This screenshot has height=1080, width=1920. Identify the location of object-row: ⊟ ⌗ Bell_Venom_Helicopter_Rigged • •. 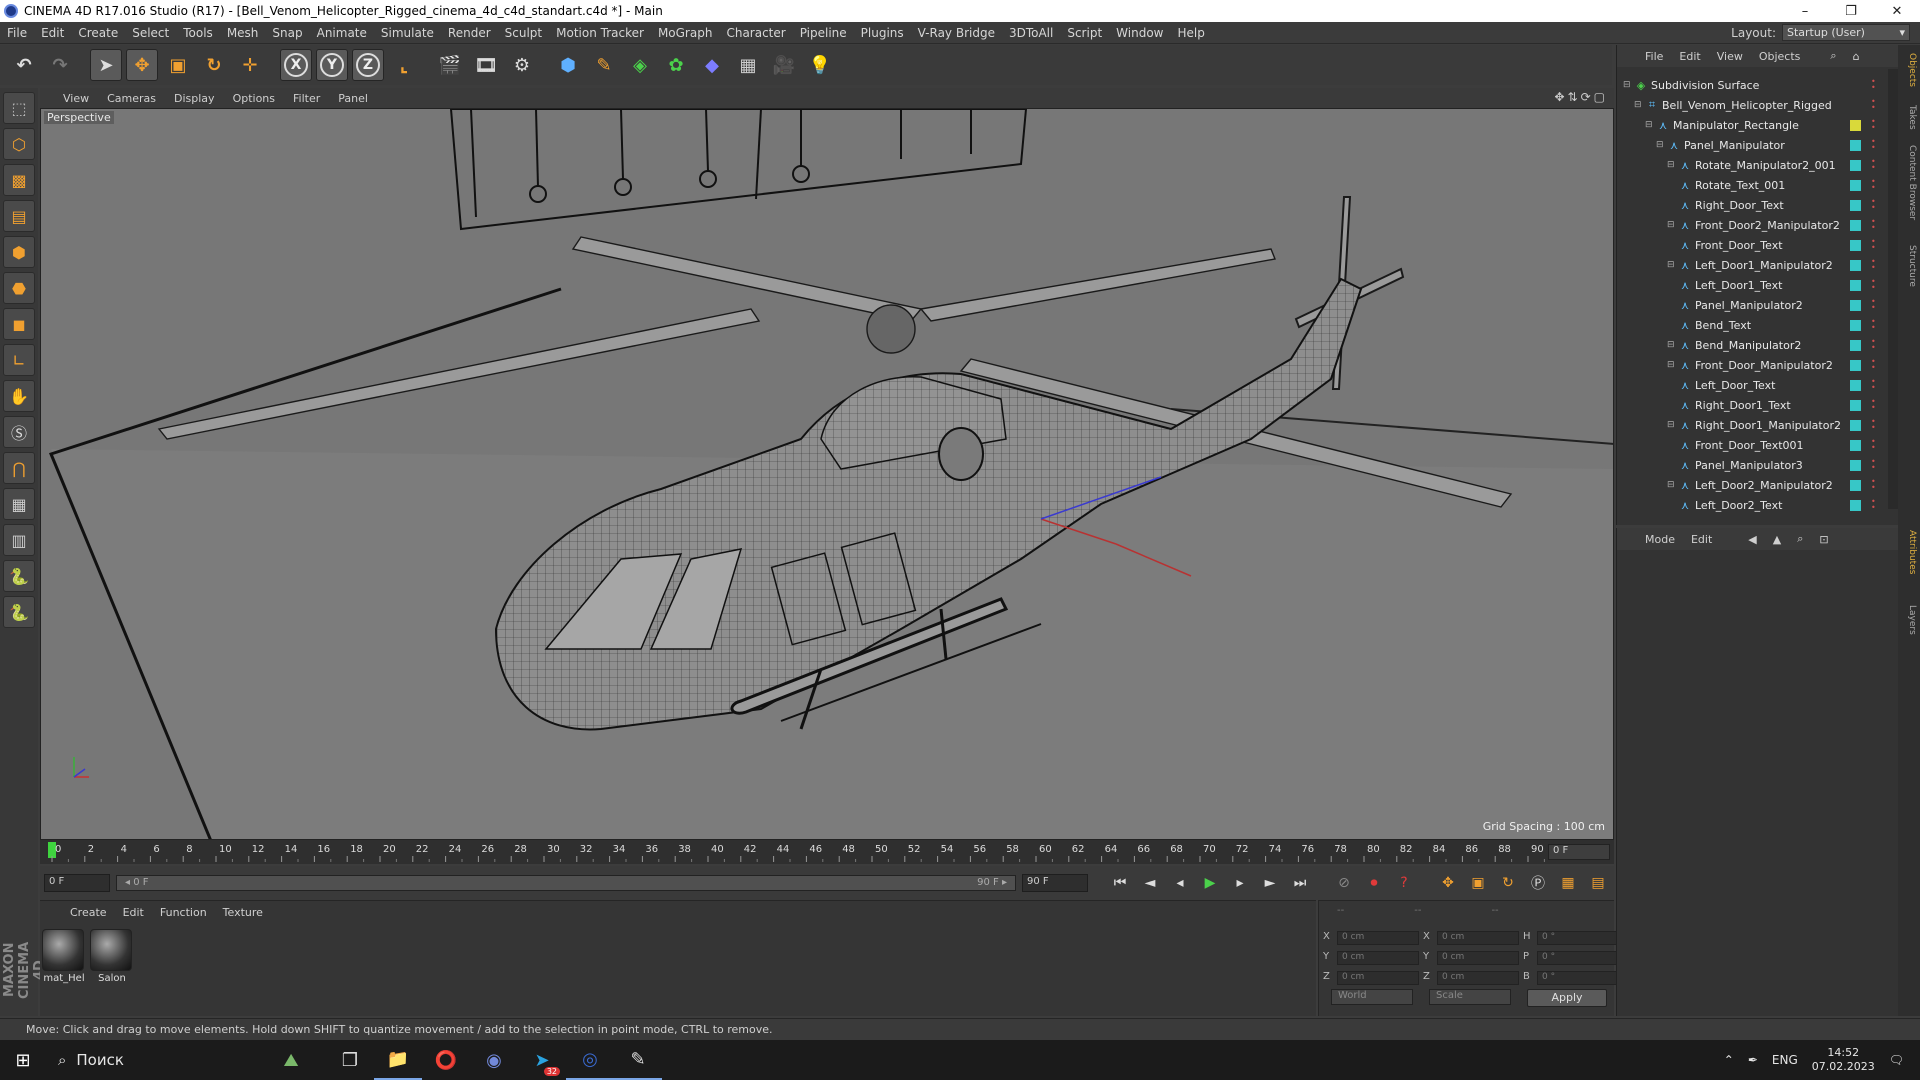
(1758, 105).